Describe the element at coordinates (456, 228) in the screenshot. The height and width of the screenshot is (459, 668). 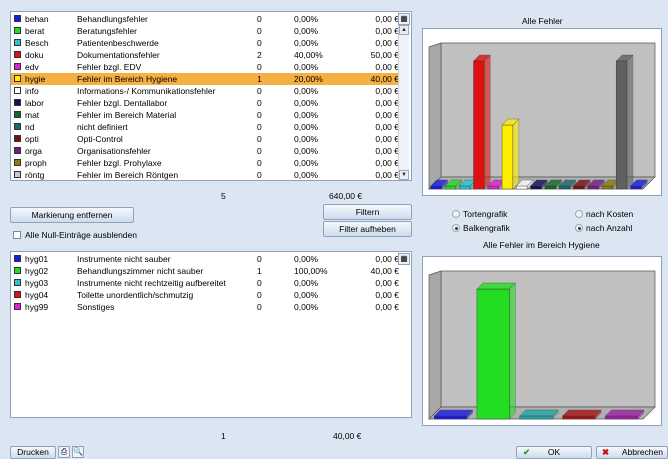
I see `balkengrafik-radio` at that location.